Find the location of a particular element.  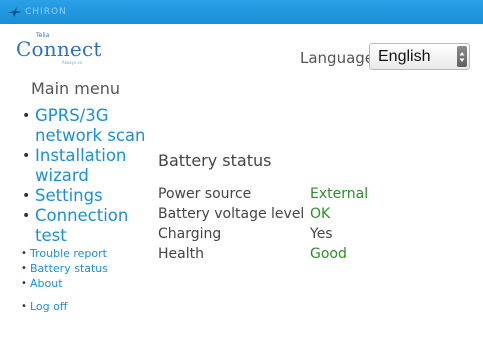

menu-item-log-off: Log off is located at coordinates (91, 306).